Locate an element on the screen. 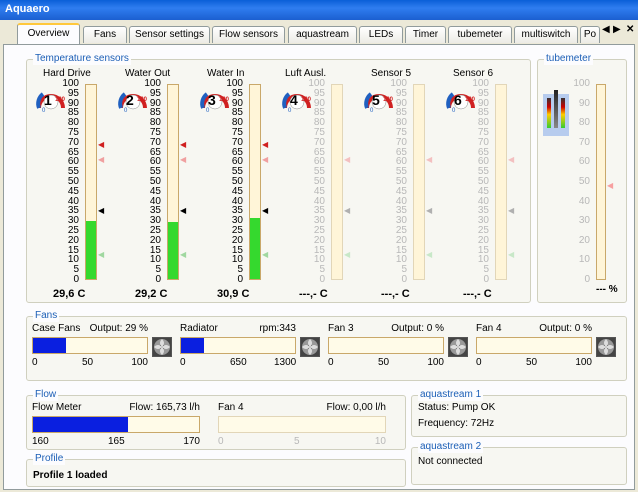 The image size is (638, 492). aquastream1-status: Status: Pump OK is located at coordinates (457, 407).